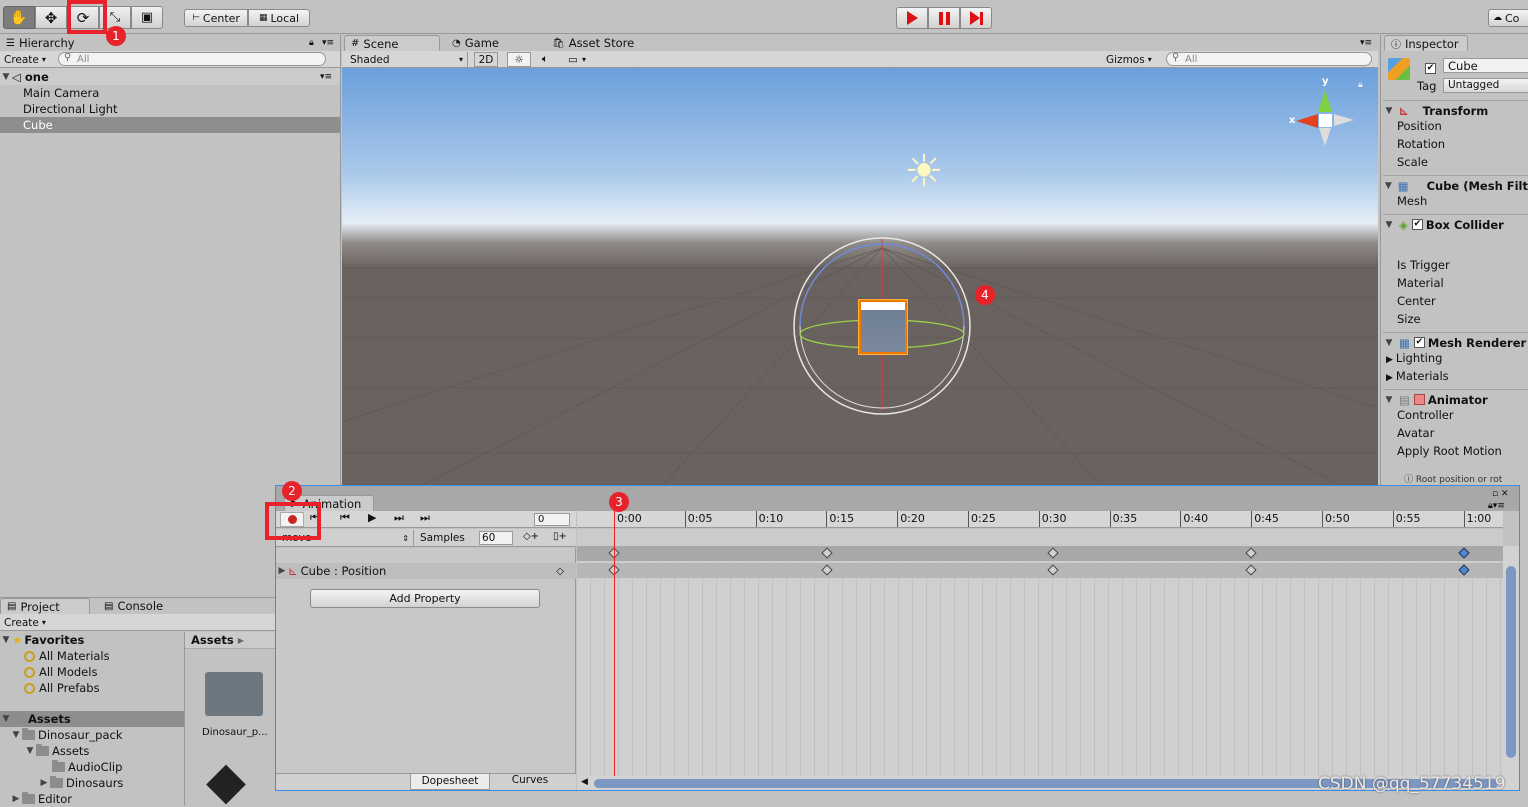 This screenshot has height=807, width=1528. I want to click on last-key-button: ⏭, so click(425, 518).